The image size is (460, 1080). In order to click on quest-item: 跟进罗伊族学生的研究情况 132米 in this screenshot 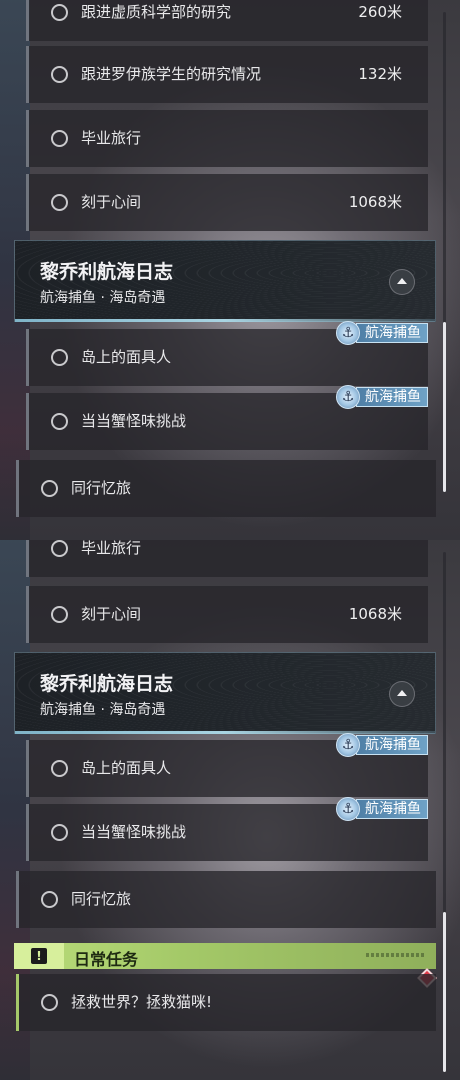, I will do `click(227, 74)`.